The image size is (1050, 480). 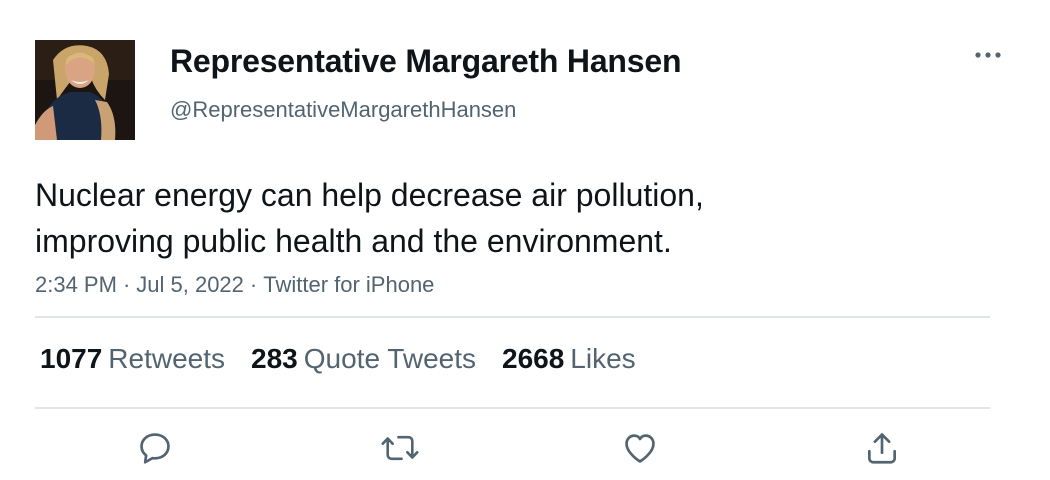 I want to click on quote-tweets-label: Quote Tweets, so click(x=389, y=358).